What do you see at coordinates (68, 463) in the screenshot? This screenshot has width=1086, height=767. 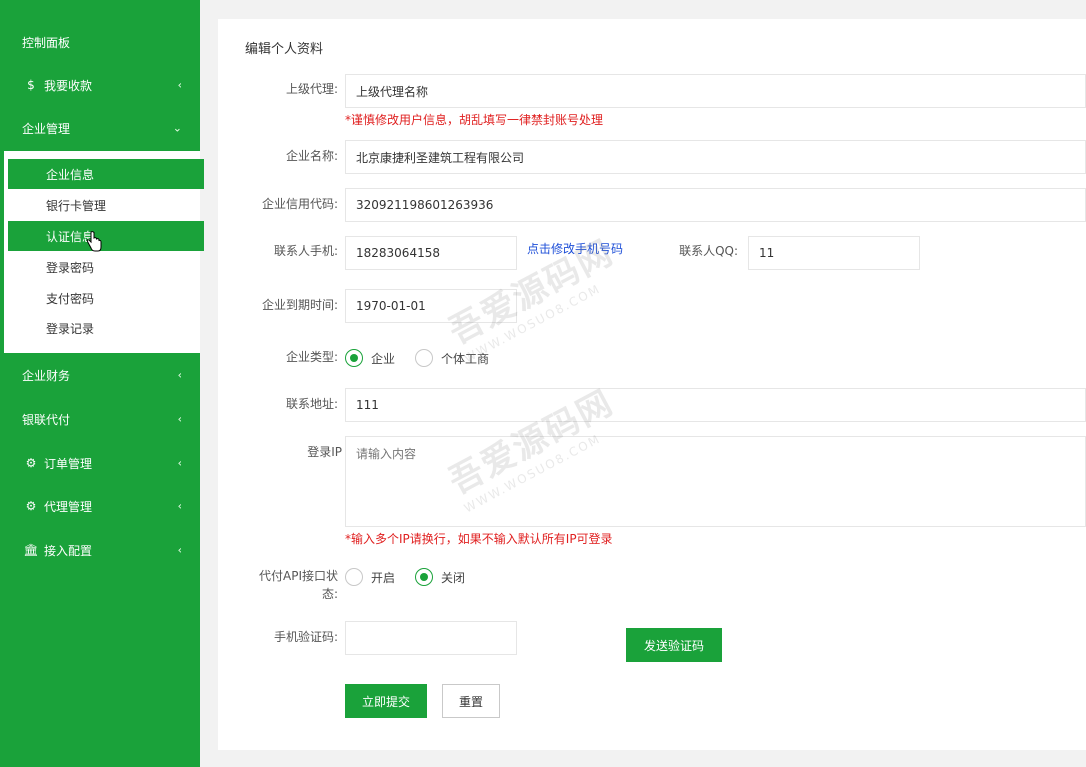 I see `nav-label: 订单管理` at bounding box center [68, 463].